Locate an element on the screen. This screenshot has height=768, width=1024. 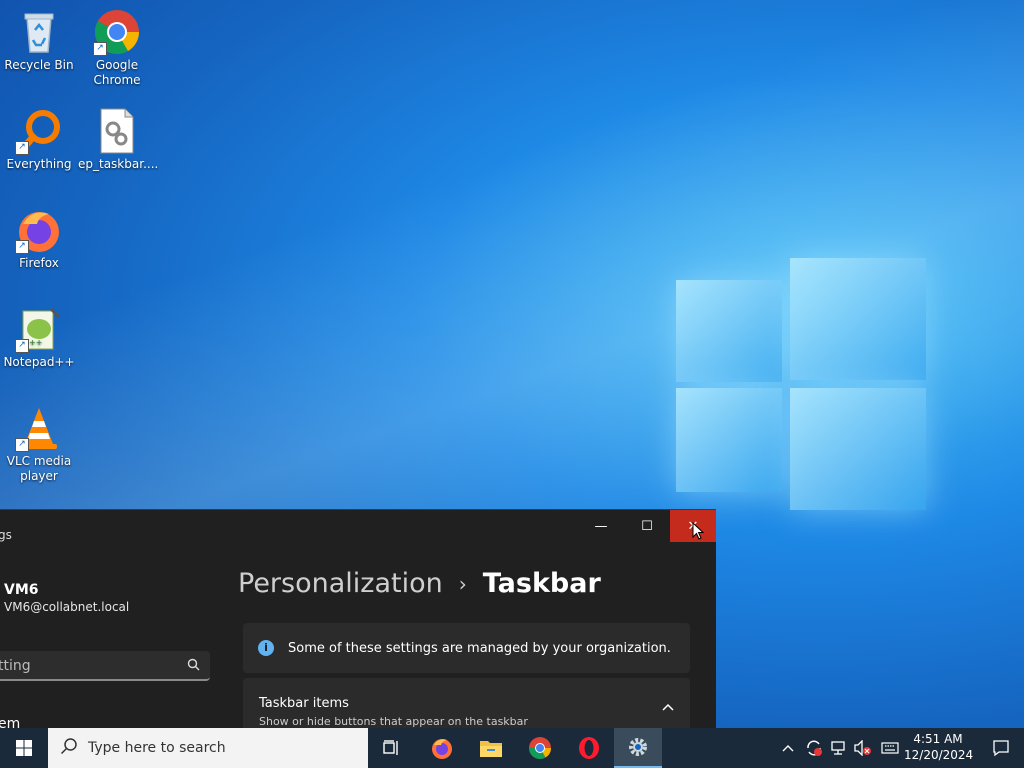
show-hidden-icons-button is located at coordinates (788, 748).